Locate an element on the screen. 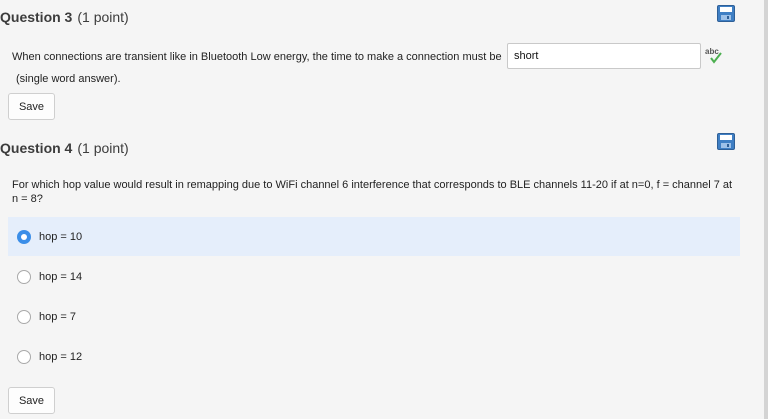  question-3-save-button: Save is located at coordinates (31, 106).